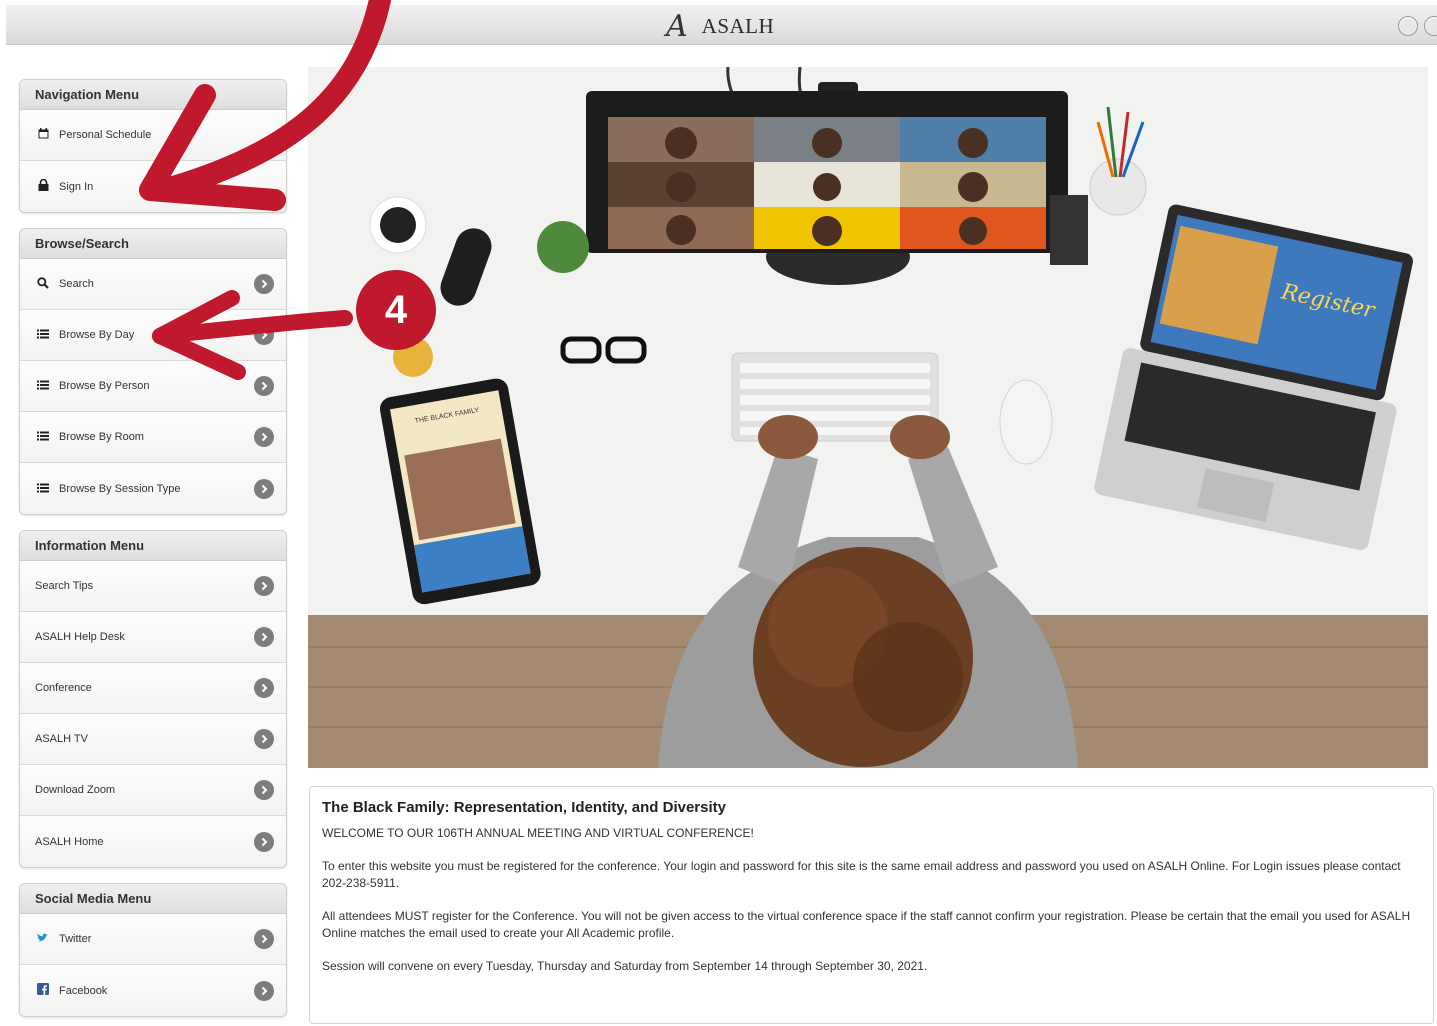 This screenshot has width=1437, height=1026. Describe the element at coordinates (83, 990) in the screenshot. I see `sidebar-item-label: Facebook` at that location.